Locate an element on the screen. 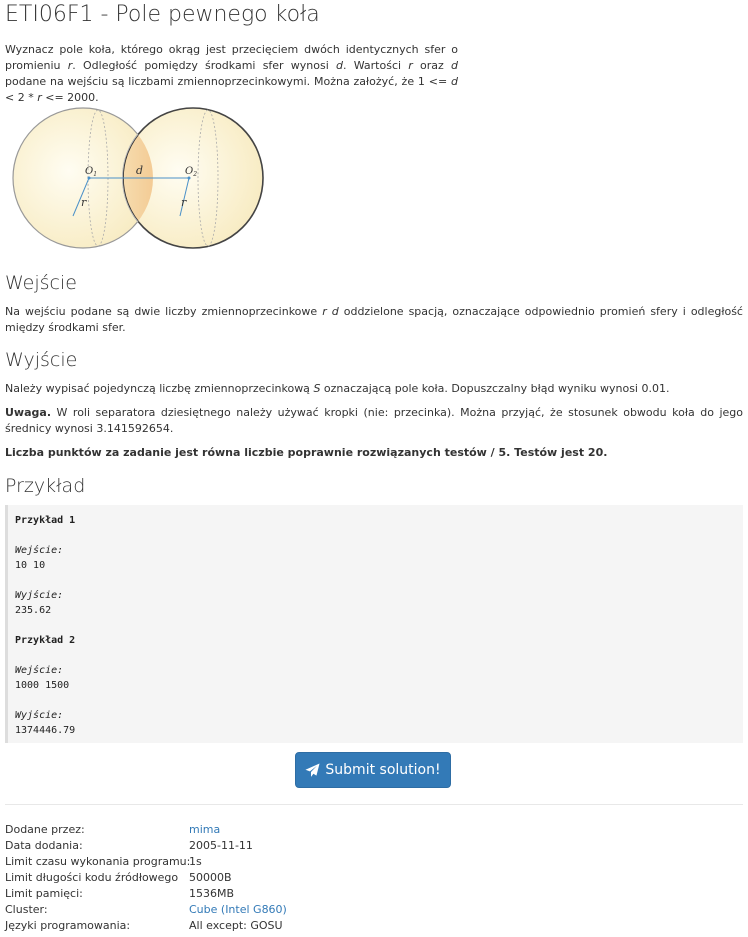 The height and width of the screenshot is (937, 748). meta-added-by-label: Dodane przez: is located at coordinates (45, 829).